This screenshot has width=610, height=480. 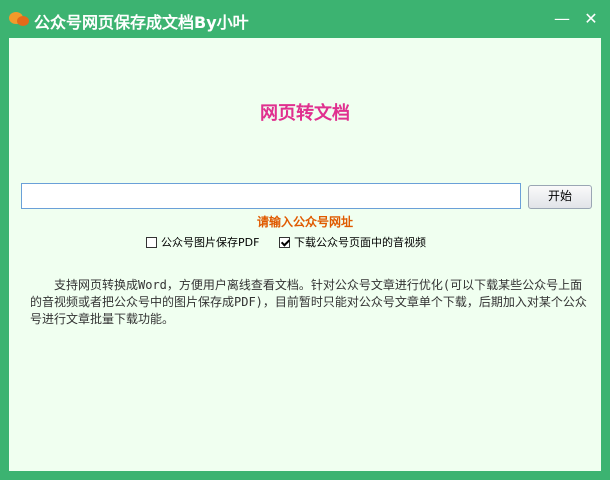 I want to click on url-hint: 请输入公众号网址, so click(x=304, y=222).